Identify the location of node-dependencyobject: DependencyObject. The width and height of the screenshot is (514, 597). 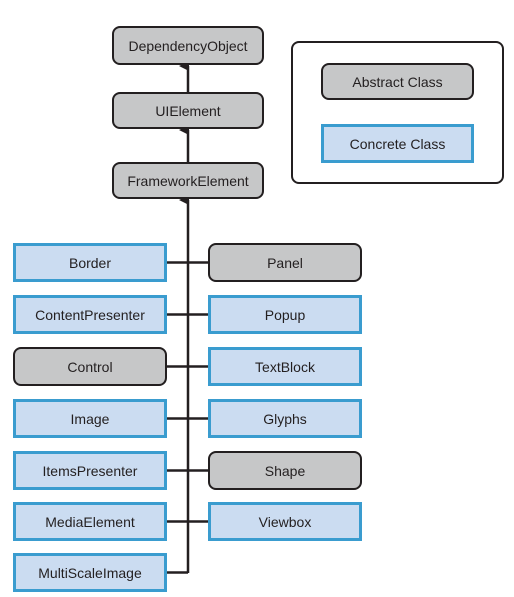
(188, 45).